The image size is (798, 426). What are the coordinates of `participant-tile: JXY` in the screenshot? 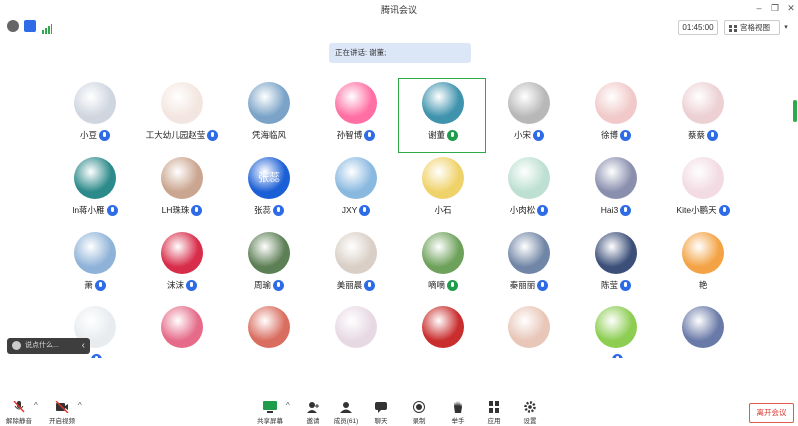 It's located at (356, 189).